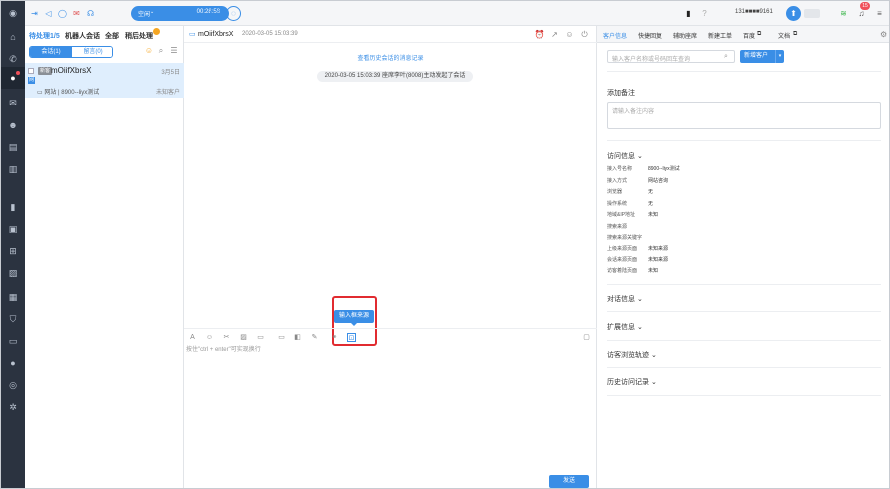  What do you see at coordinates (13, 319) in the screenshot?
I see `shield-icon: ⛉` at bounding box center [13, 319].